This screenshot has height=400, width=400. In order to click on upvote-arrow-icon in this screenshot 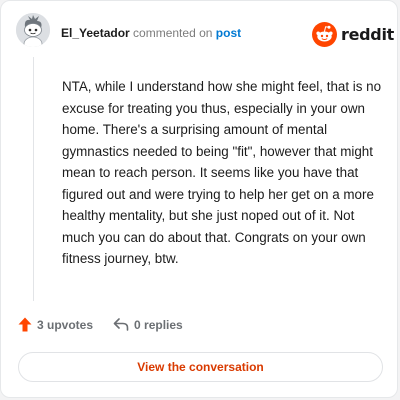, I will do `click(25, 324)`.